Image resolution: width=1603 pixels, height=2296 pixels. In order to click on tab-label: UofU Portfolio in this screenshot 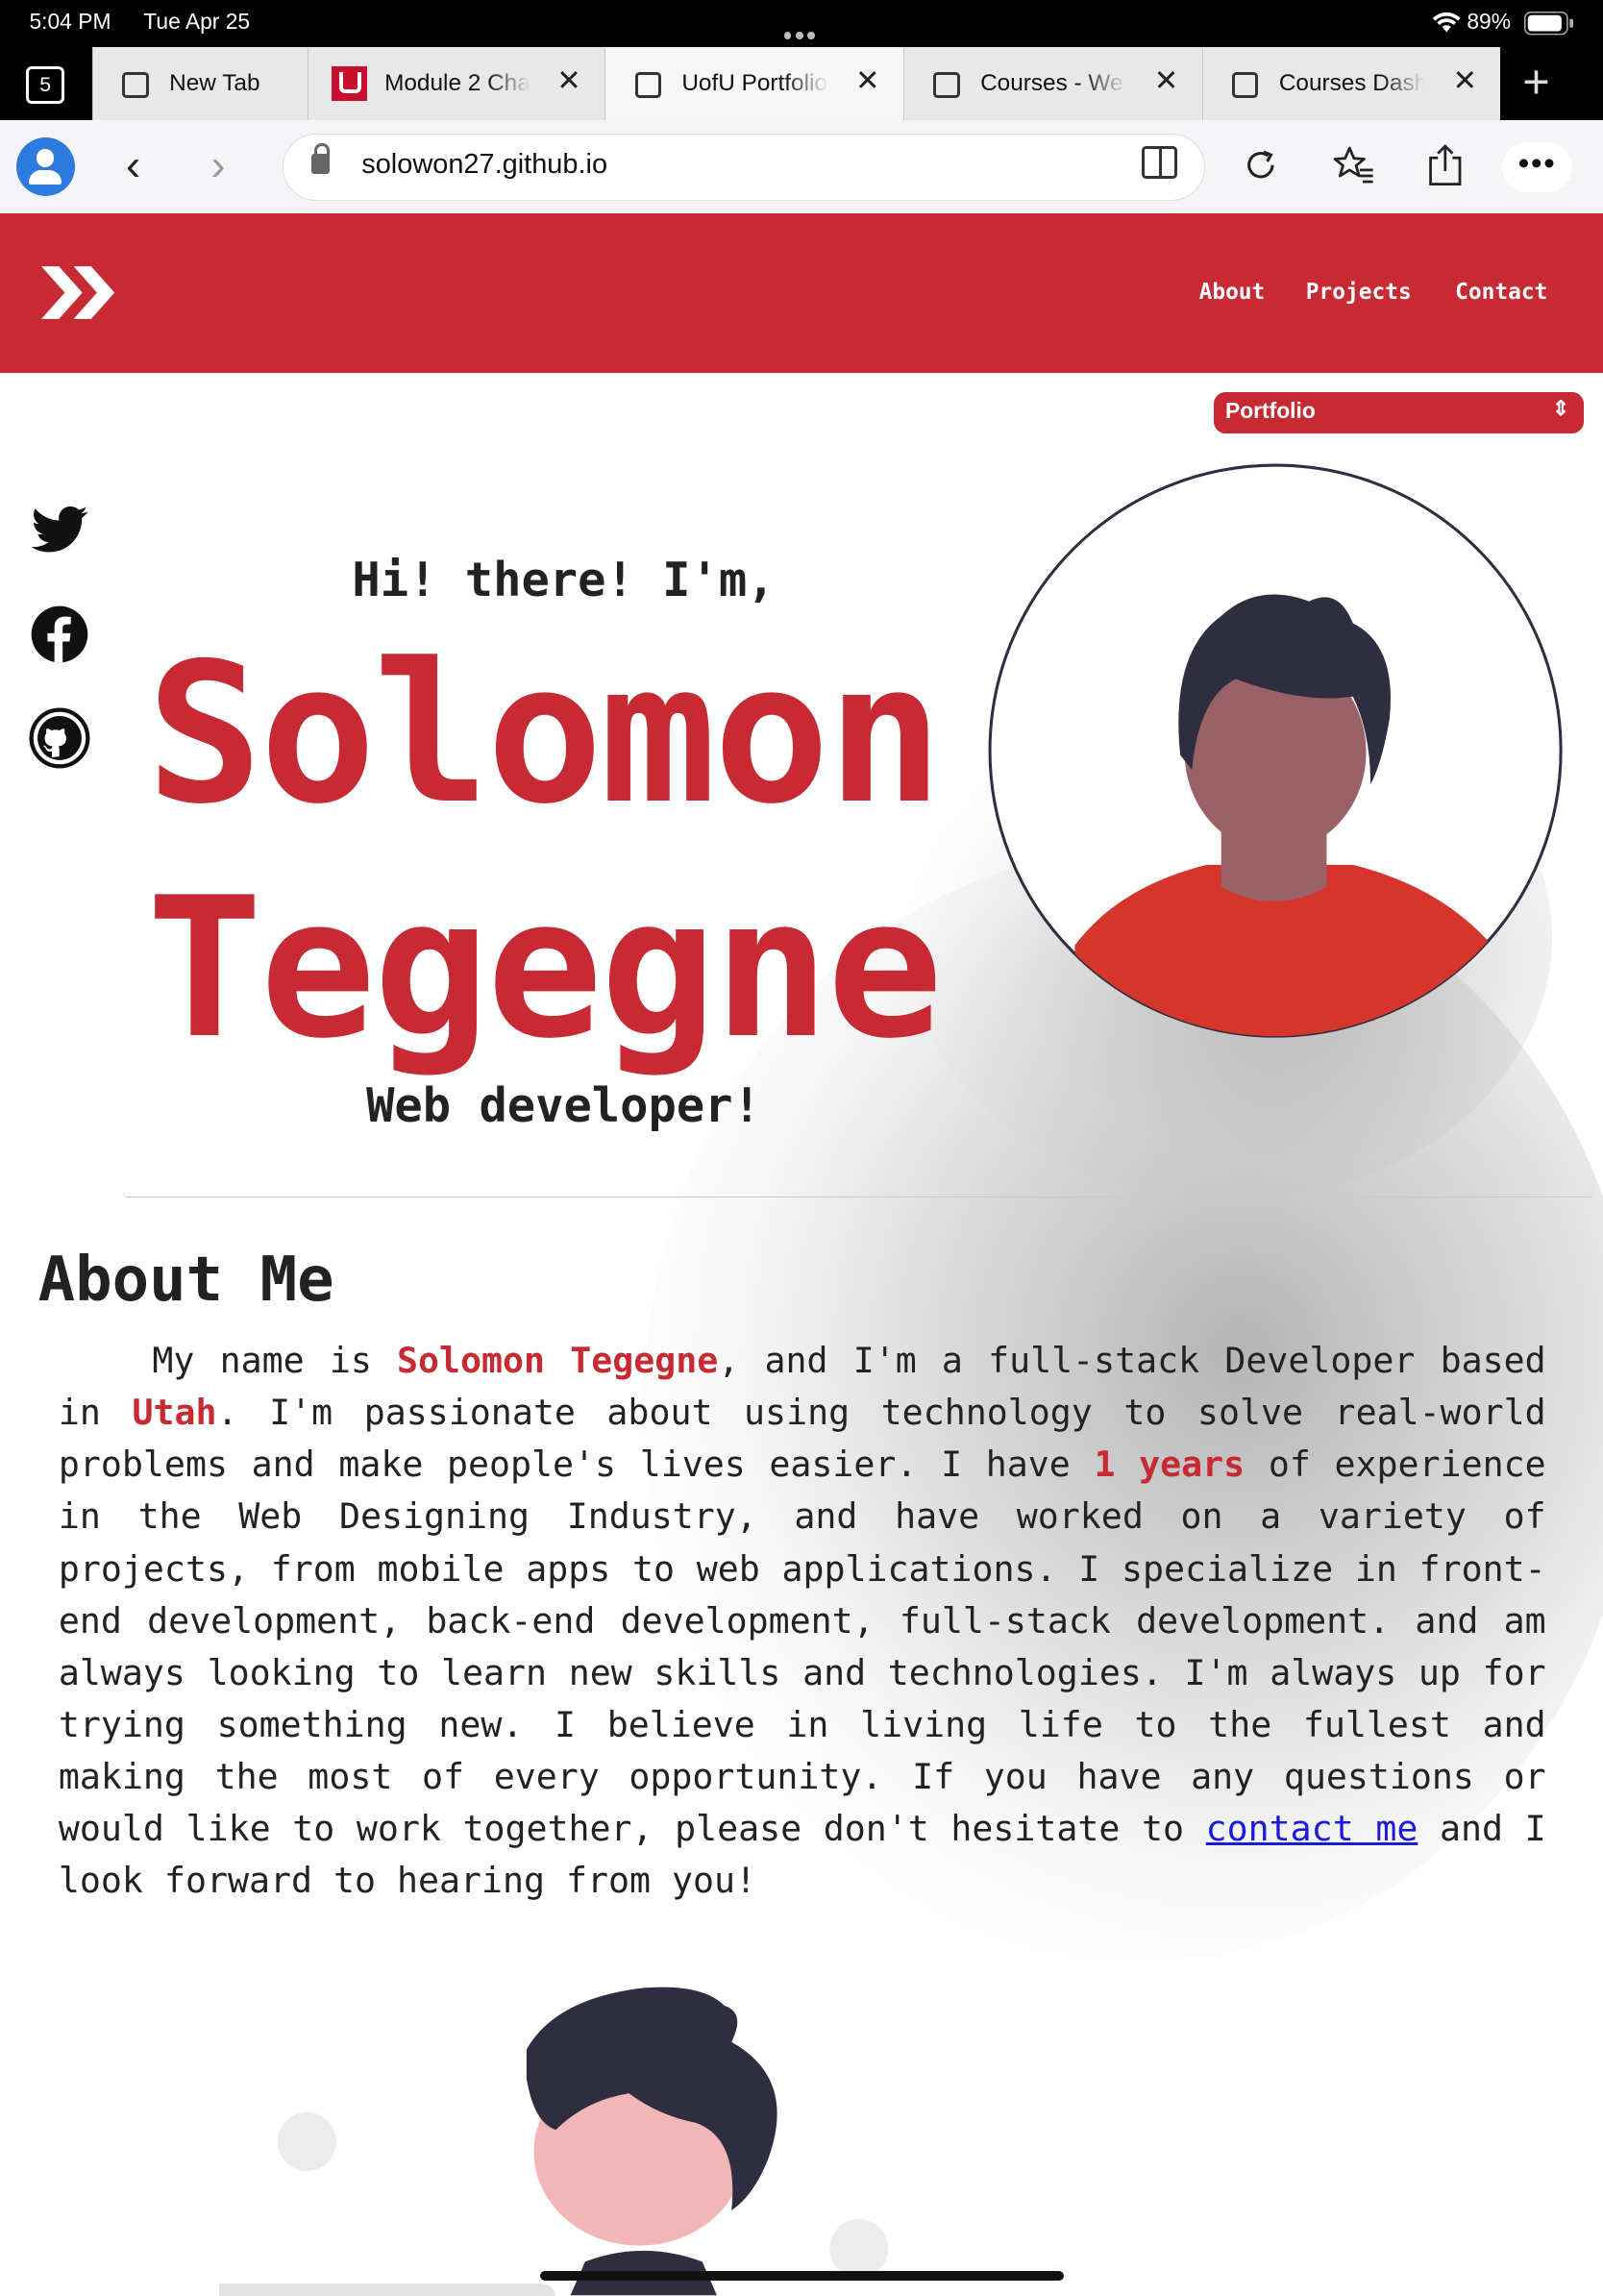, I will do `click(754, 83)`.